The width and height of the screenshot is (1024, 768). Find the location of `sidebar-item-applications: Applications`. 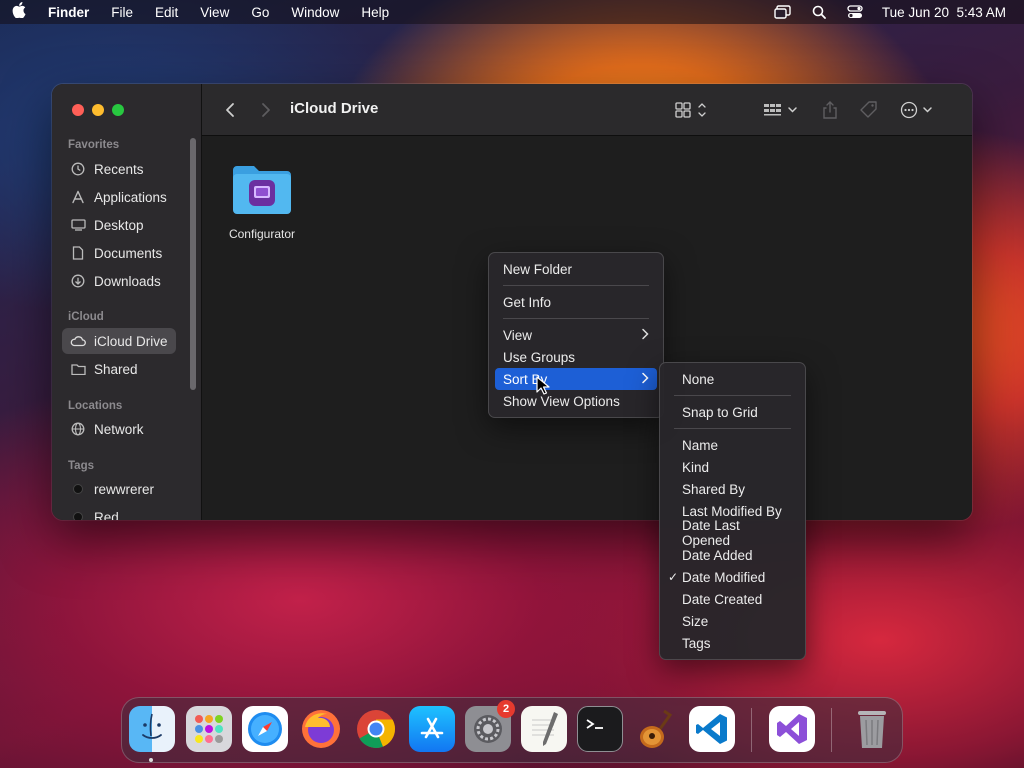

sidebar-item-applications: Applications is located at coordinates (119, 197).